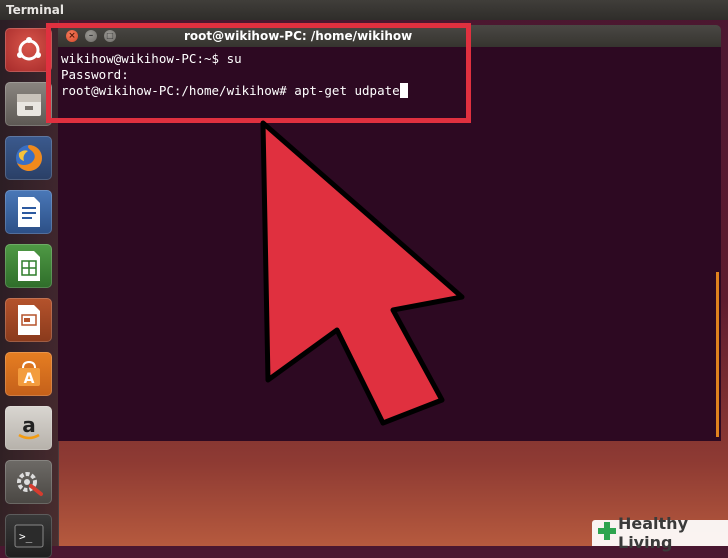 Image resolution: width=728 pixels, height=558 pixels. What do you see at coordinates (653, 533) in the screenshot?
I see `watermark-logo-text: Healthy Living` at bounding box center [653, 533].